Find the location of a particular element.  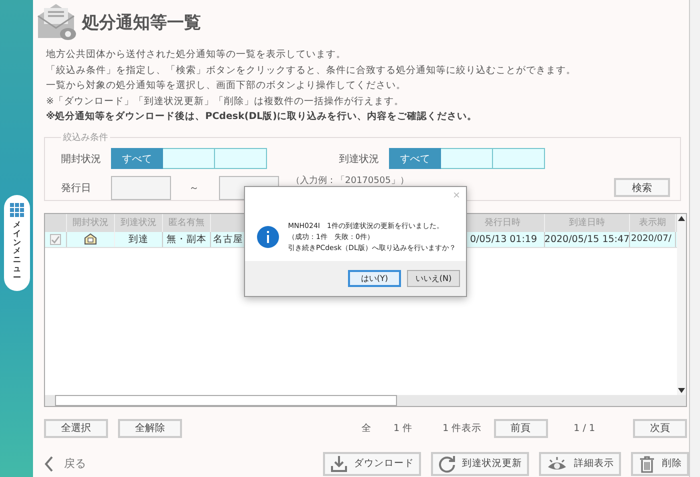

row-checkbox is located at coordinates (55, 239).